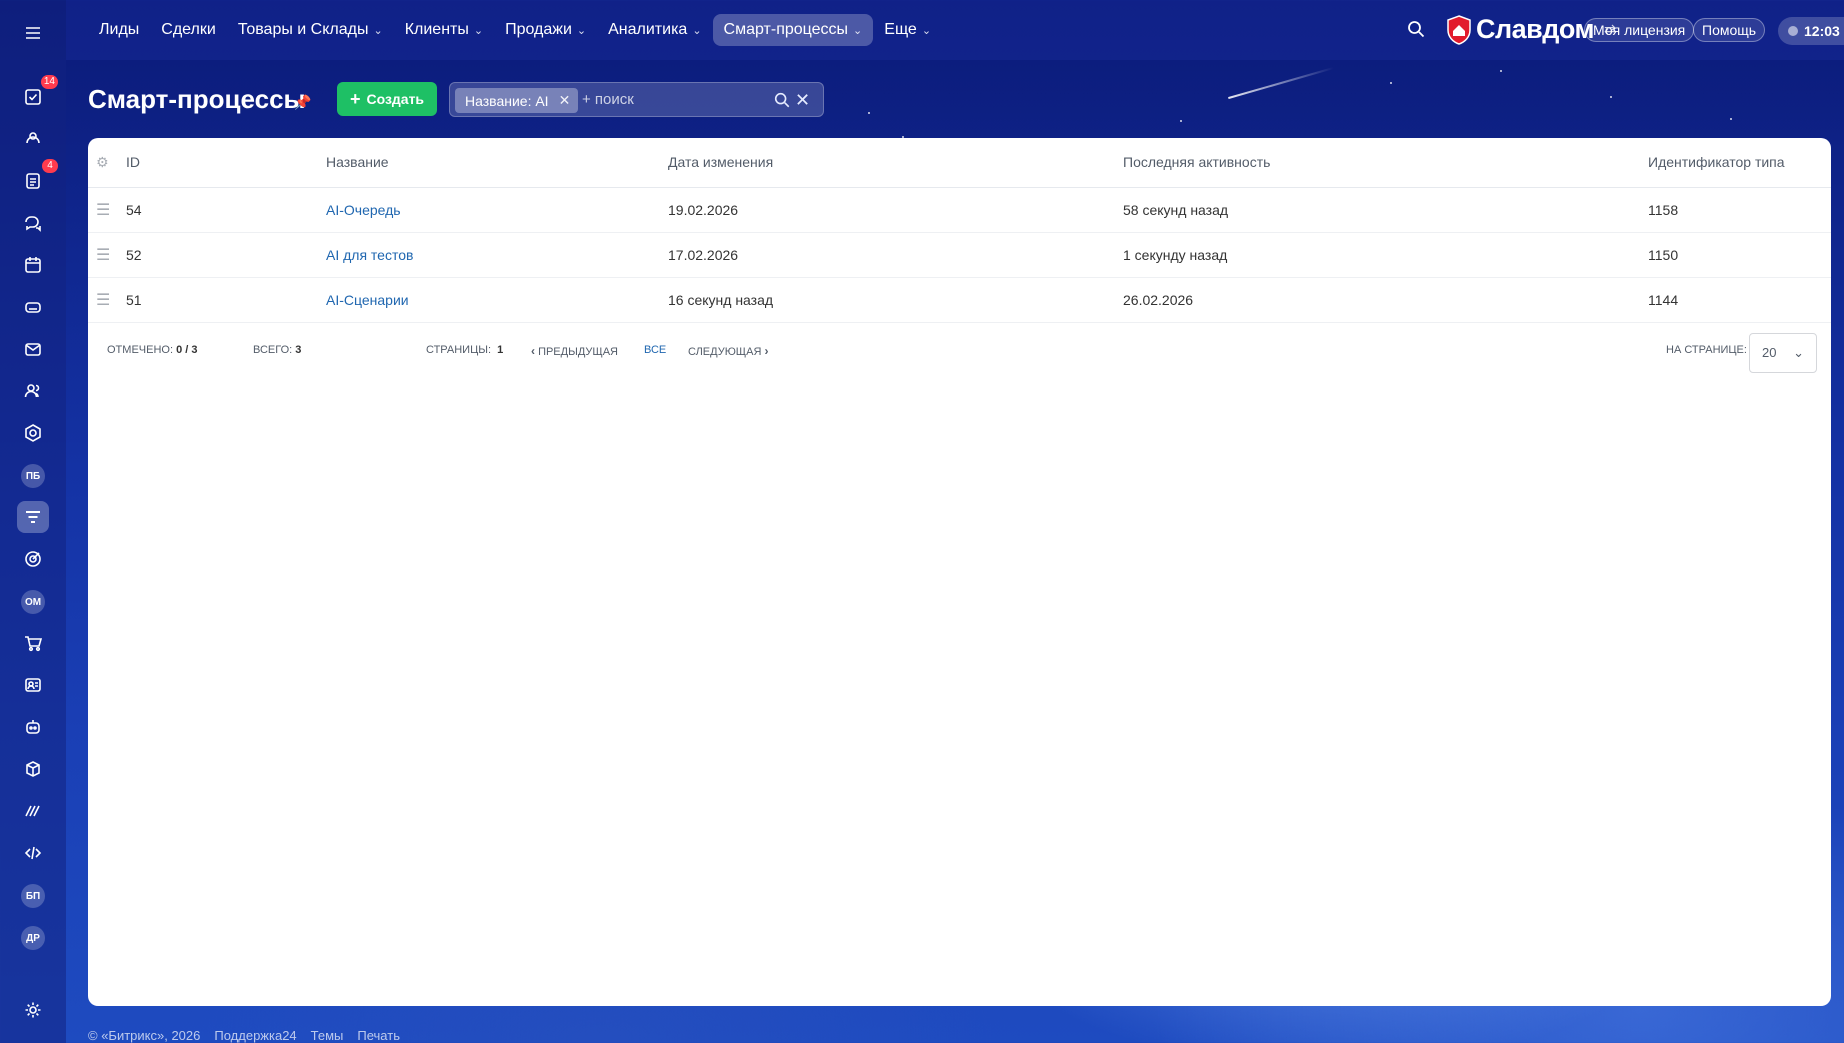  I want to click on nav-leads: Лиды, so click(119, 30).